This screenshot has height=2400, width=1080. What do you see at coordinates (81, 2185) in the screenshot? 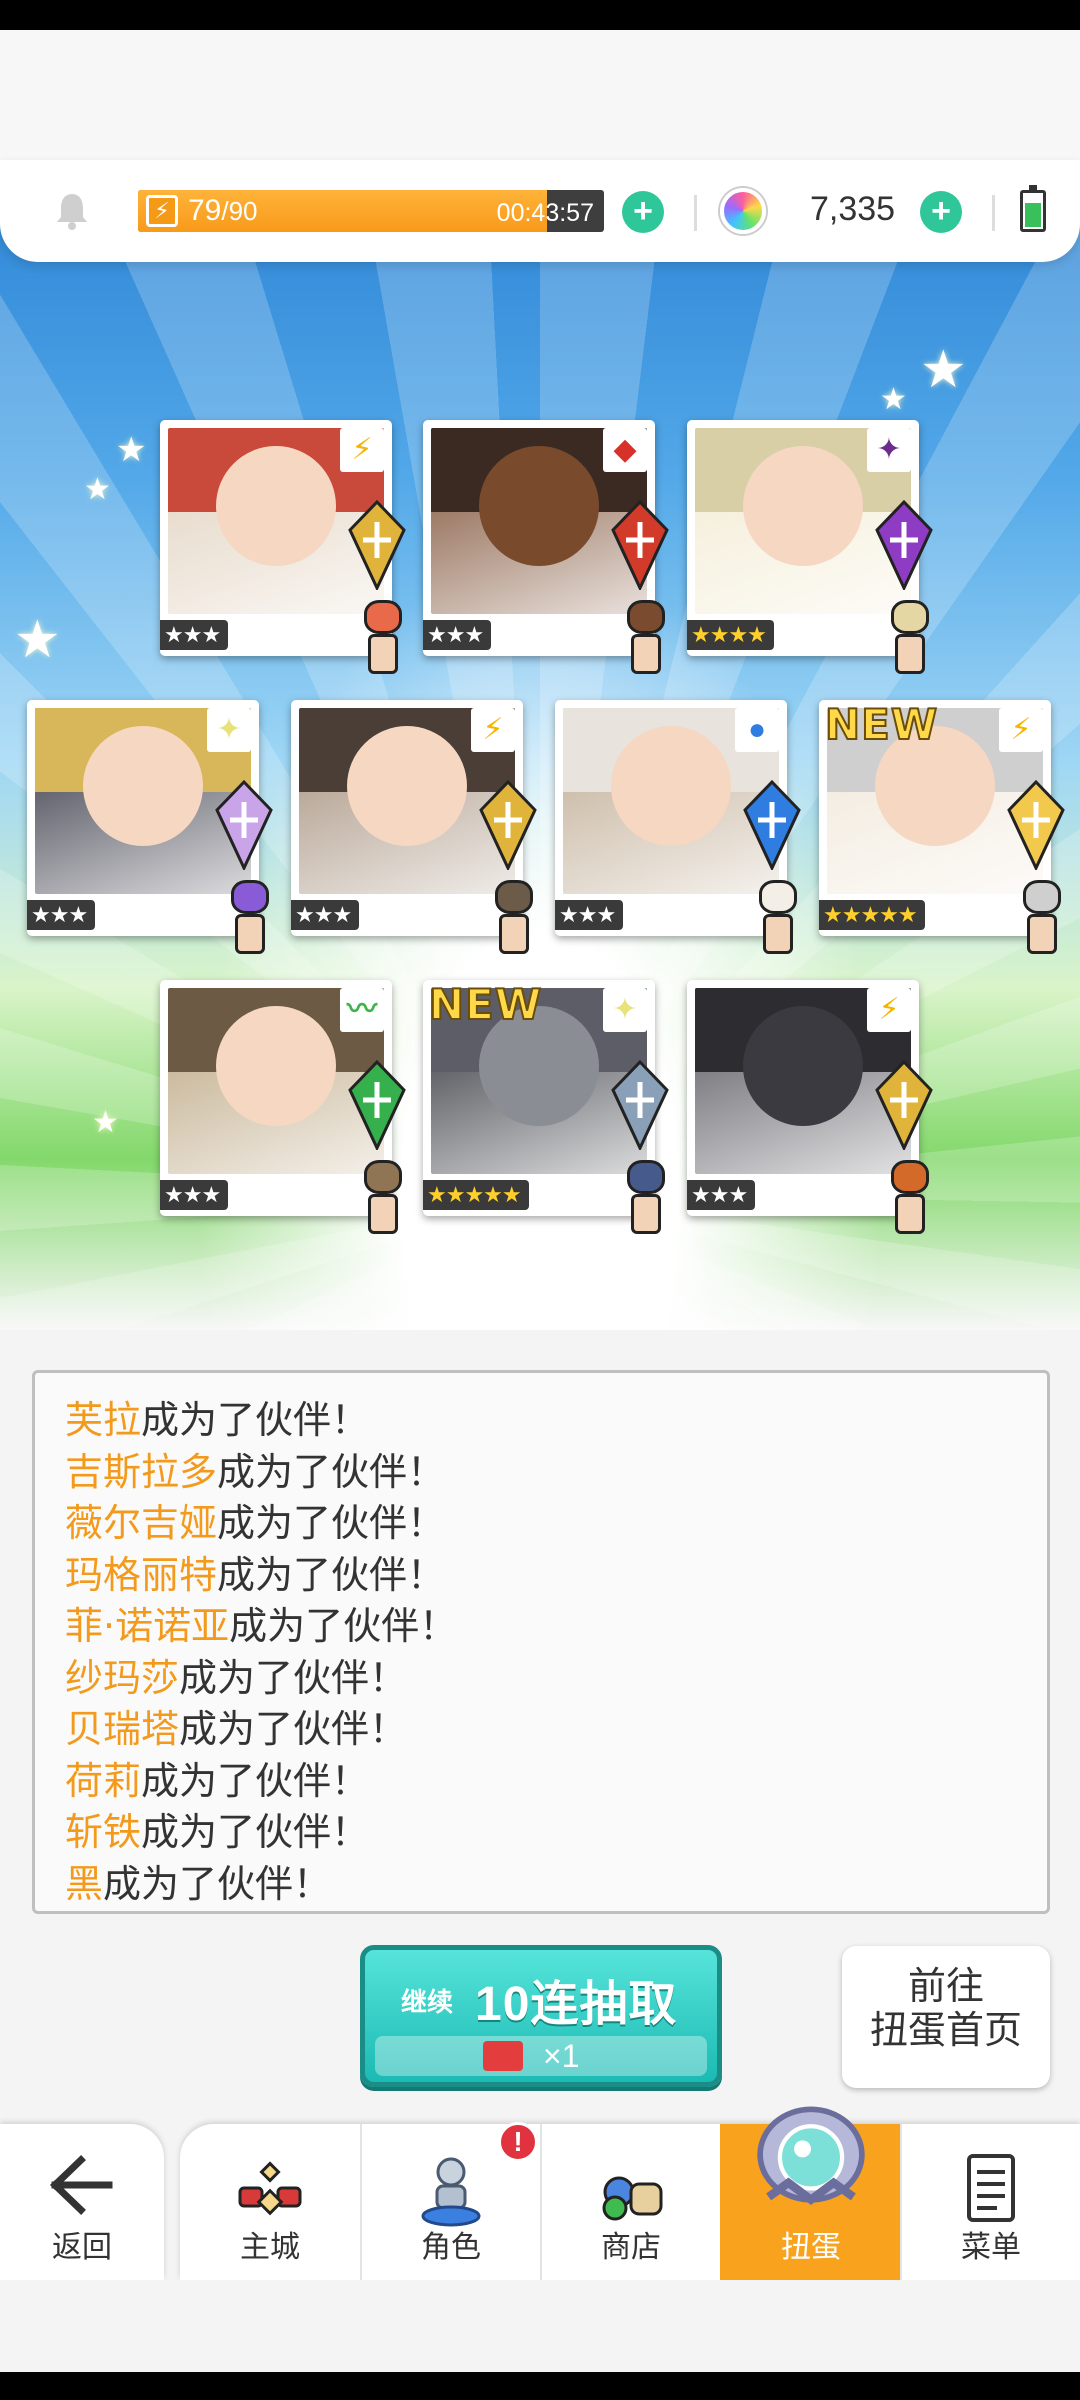
I see `arrow-left-icon` at bounding box center [81, 2185].